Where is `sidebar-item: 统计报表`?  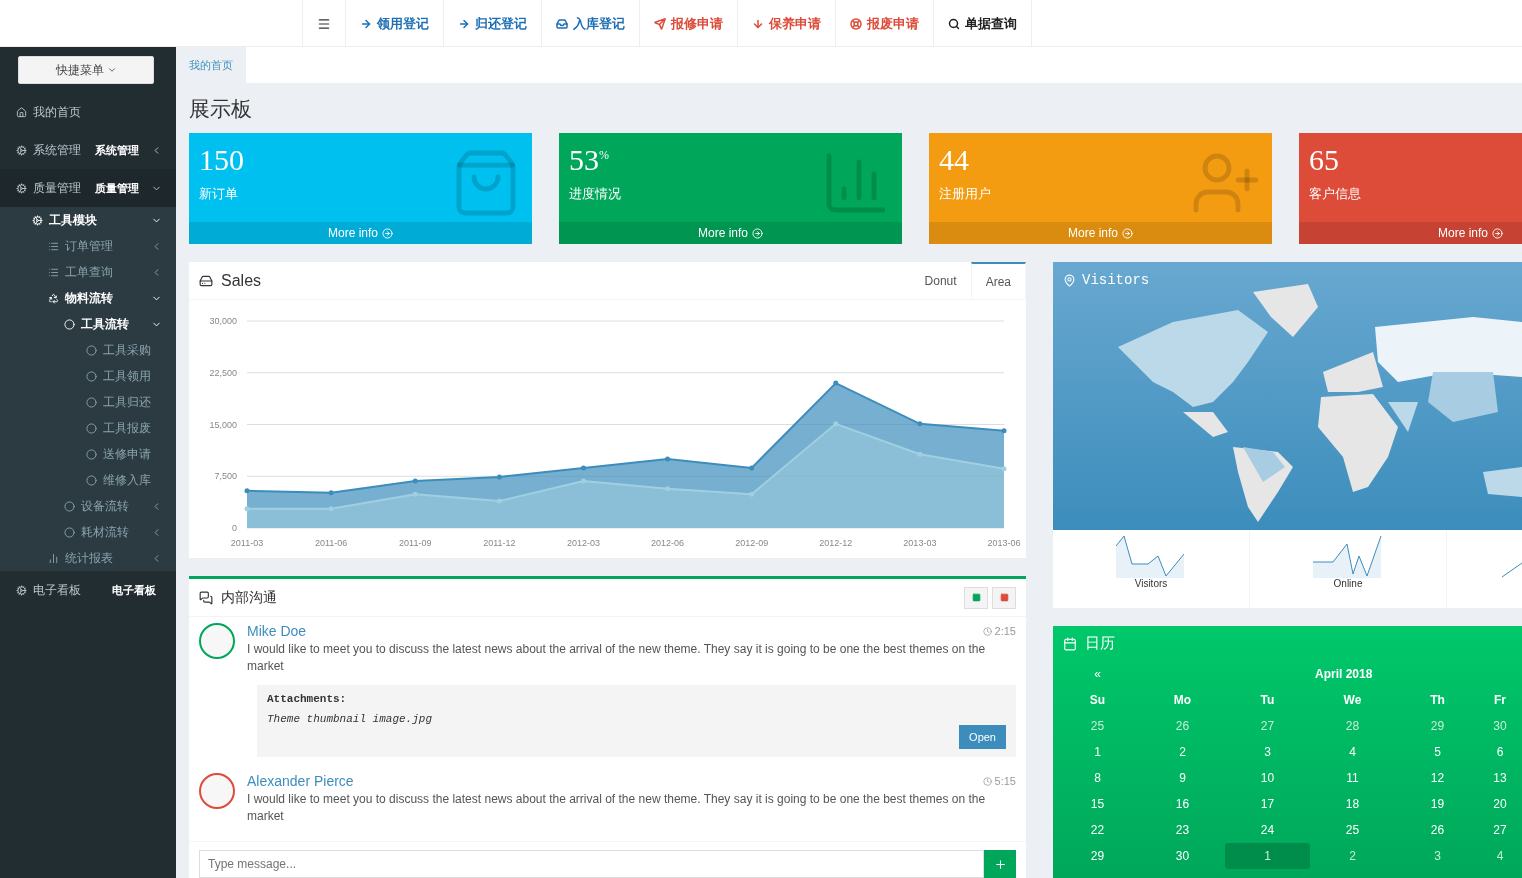 sidebar-item: 统计报表 is located at coordinates (88, 558).